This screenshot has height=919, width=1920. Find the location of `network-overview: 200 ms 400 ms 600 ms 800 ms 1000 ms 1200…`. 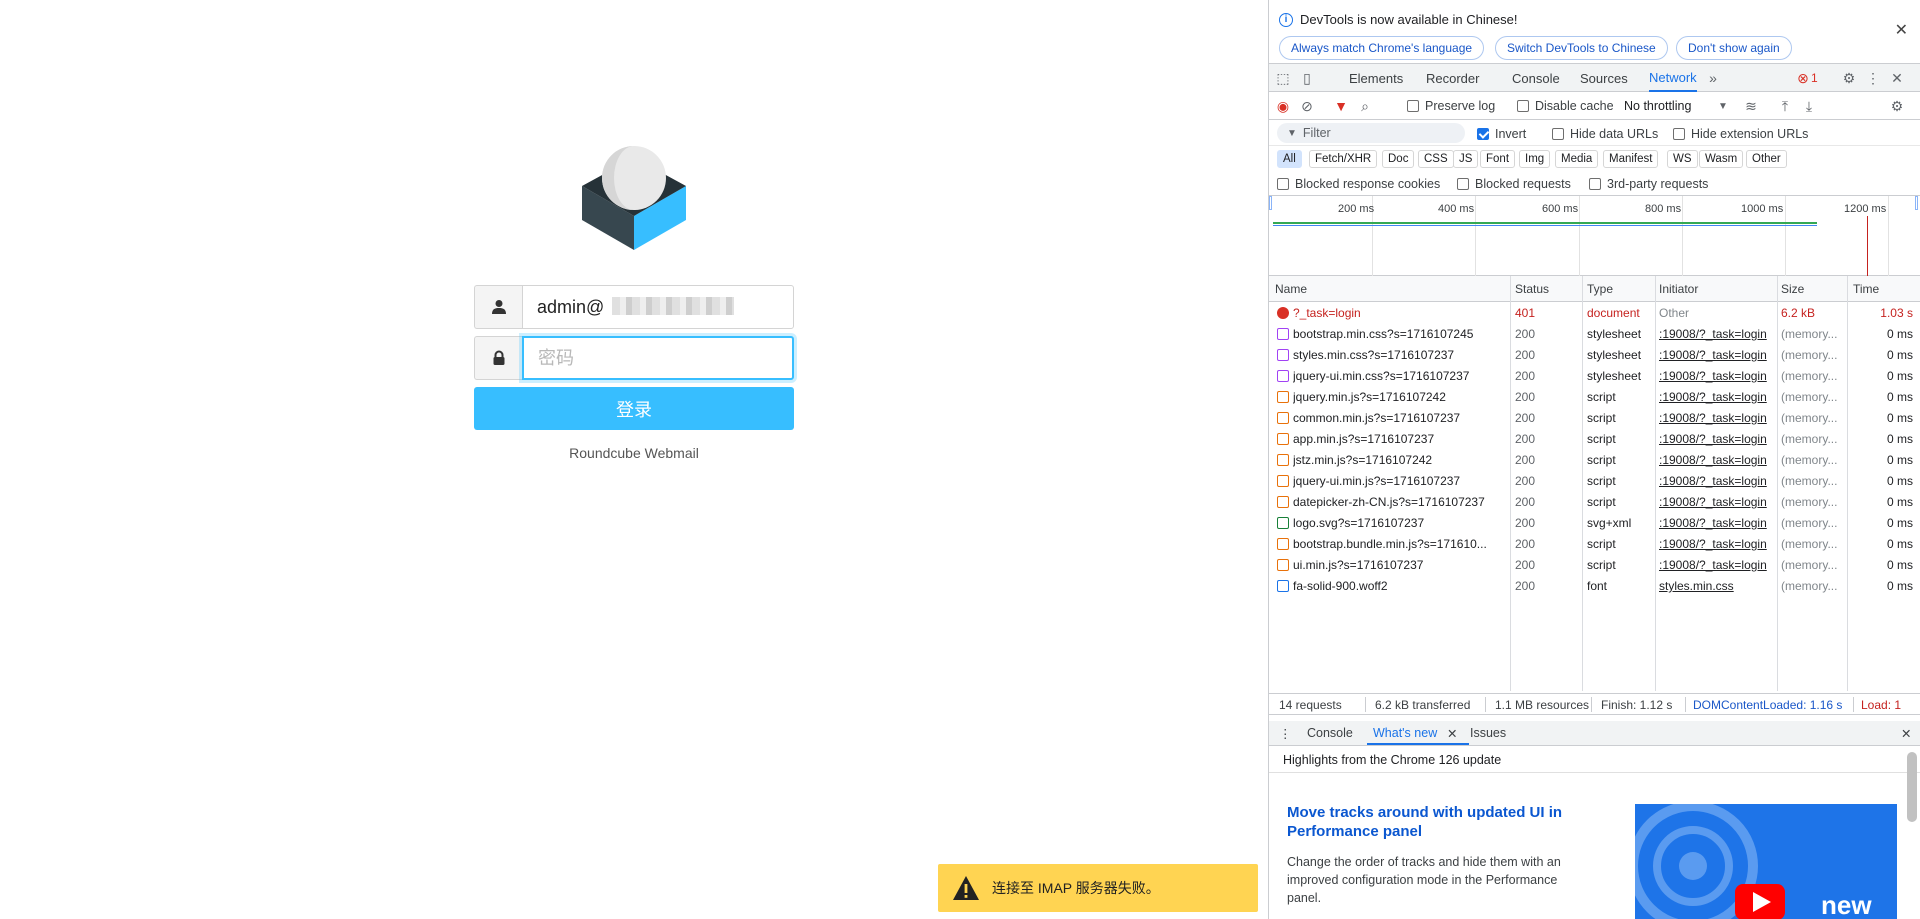

network-overview: 200 ms 400 ms 600 ms 800 ms 1000 ms 1200… is located at coordinates (1594, 236).